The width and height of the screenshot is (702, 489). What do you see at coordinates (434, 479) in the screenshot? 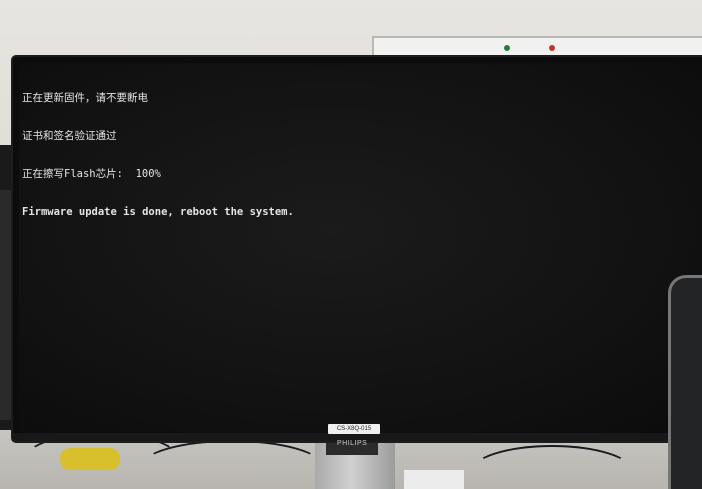
I see `white-box` at bounding box center [434, 479].